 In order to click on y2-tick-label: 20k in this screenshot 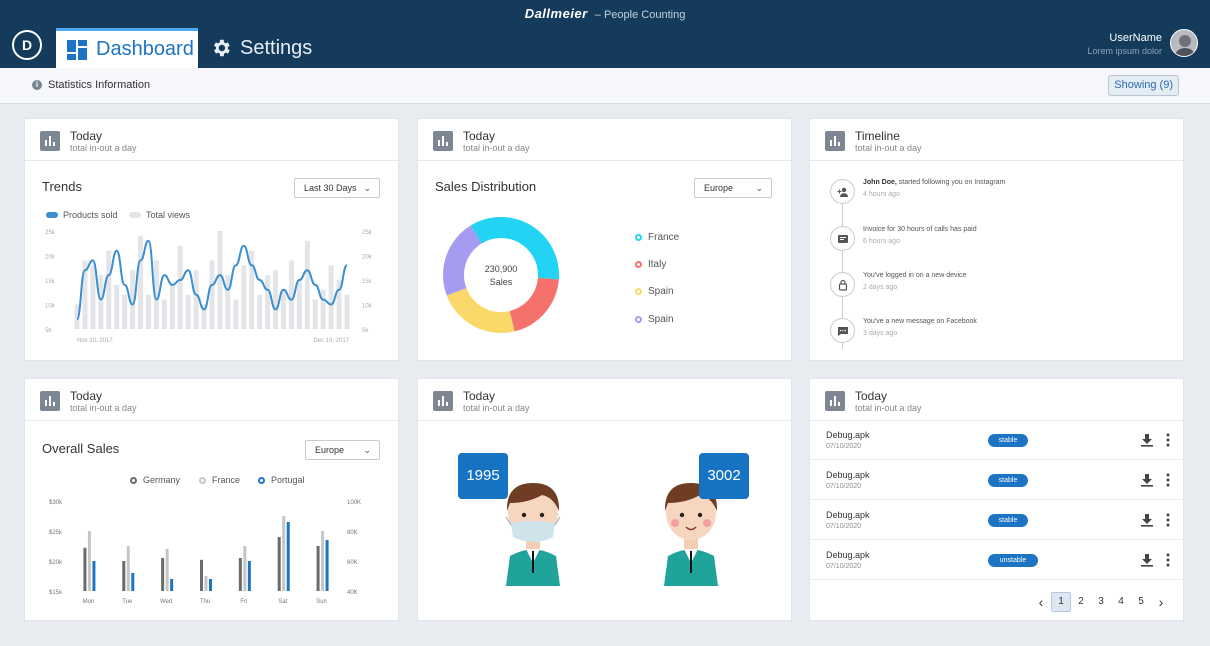, I will do `click(367, 258)`.